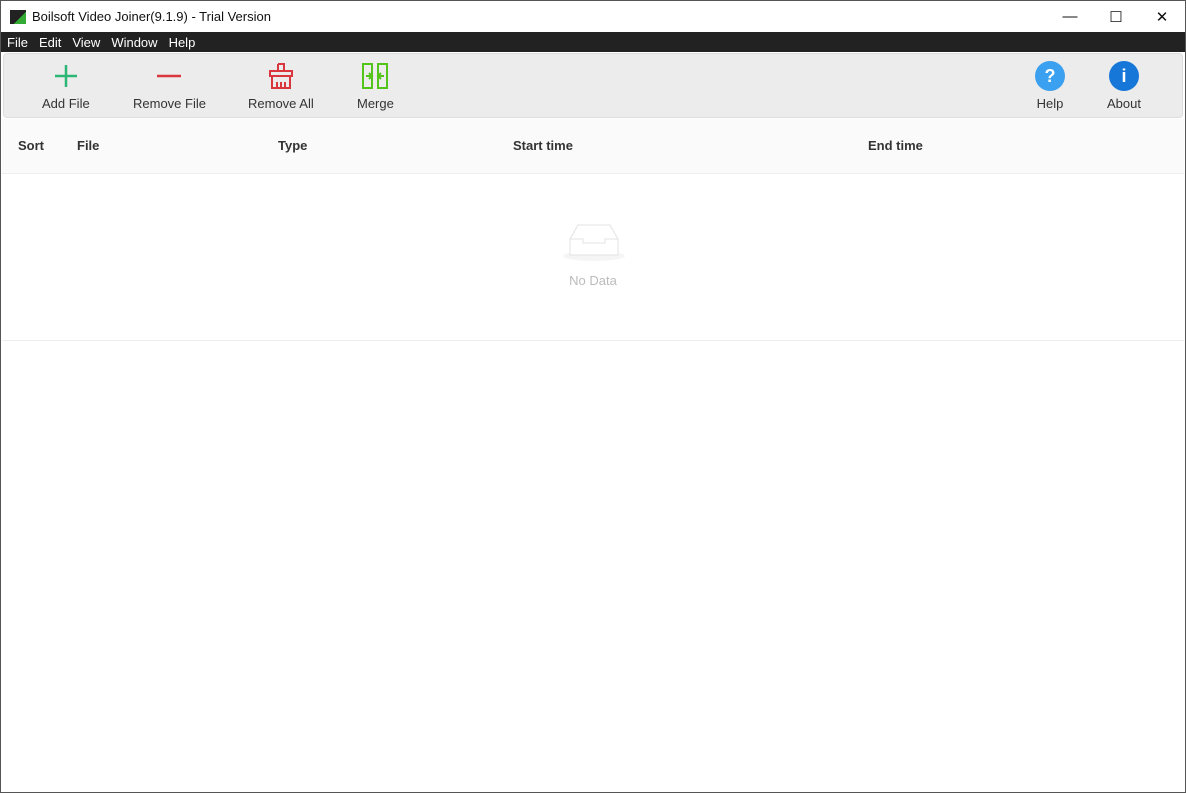 This screenshot has width=1186, height=793. I want to click on plus-icon, so click(65, 76).